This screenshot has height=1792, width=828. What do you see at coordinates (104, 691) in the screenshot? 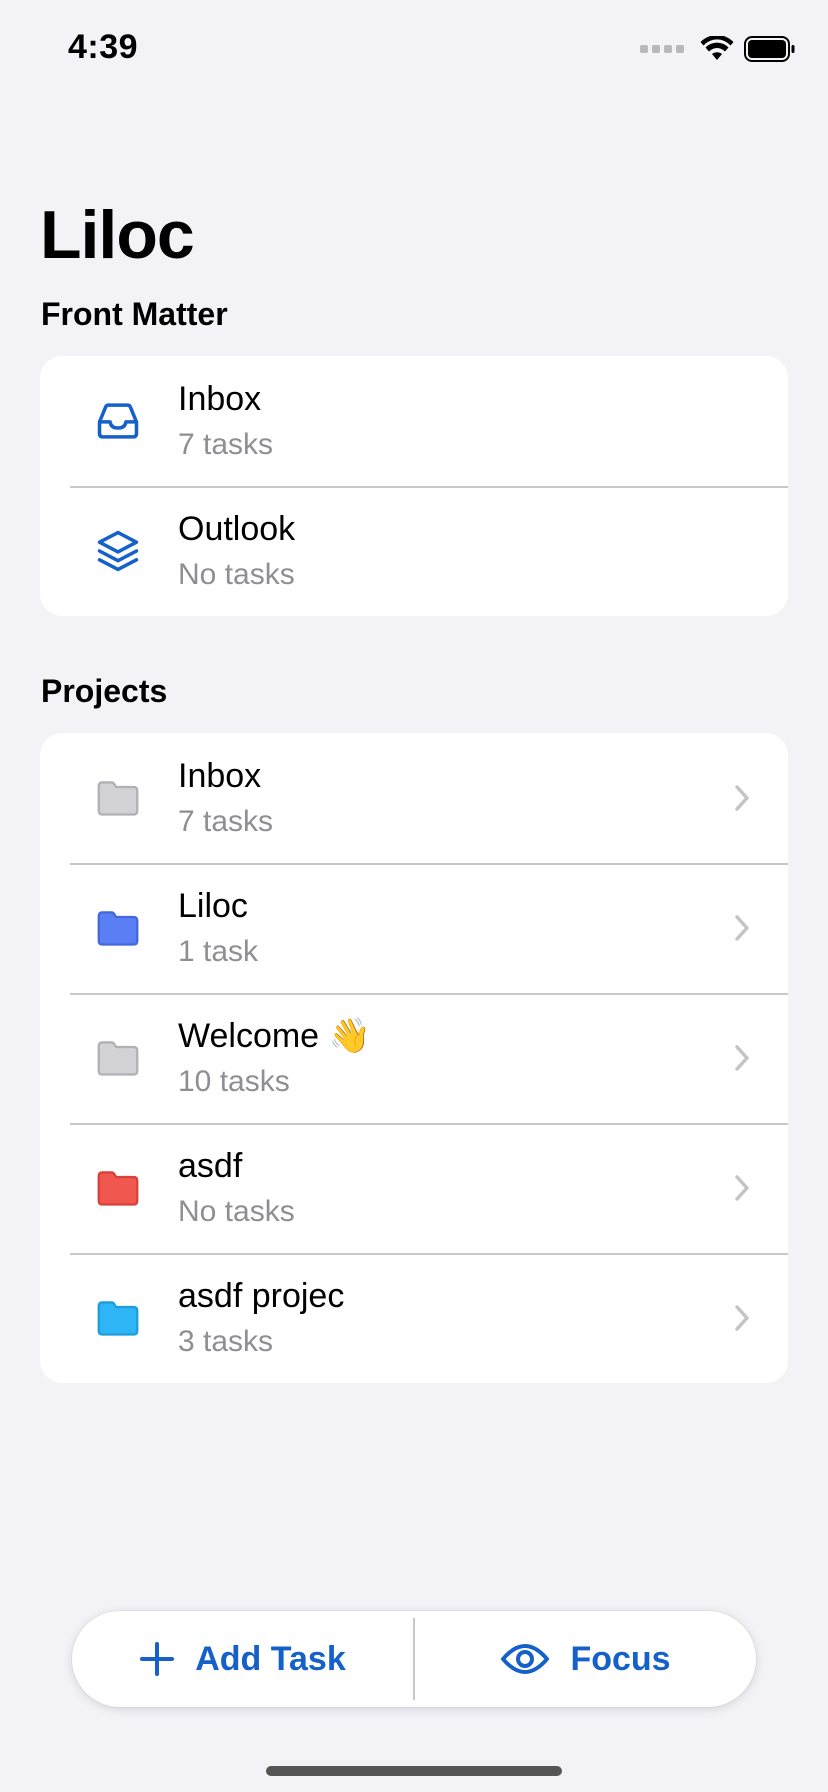
I see `section-header-projects: Projects` at bounding box center [104, 691].